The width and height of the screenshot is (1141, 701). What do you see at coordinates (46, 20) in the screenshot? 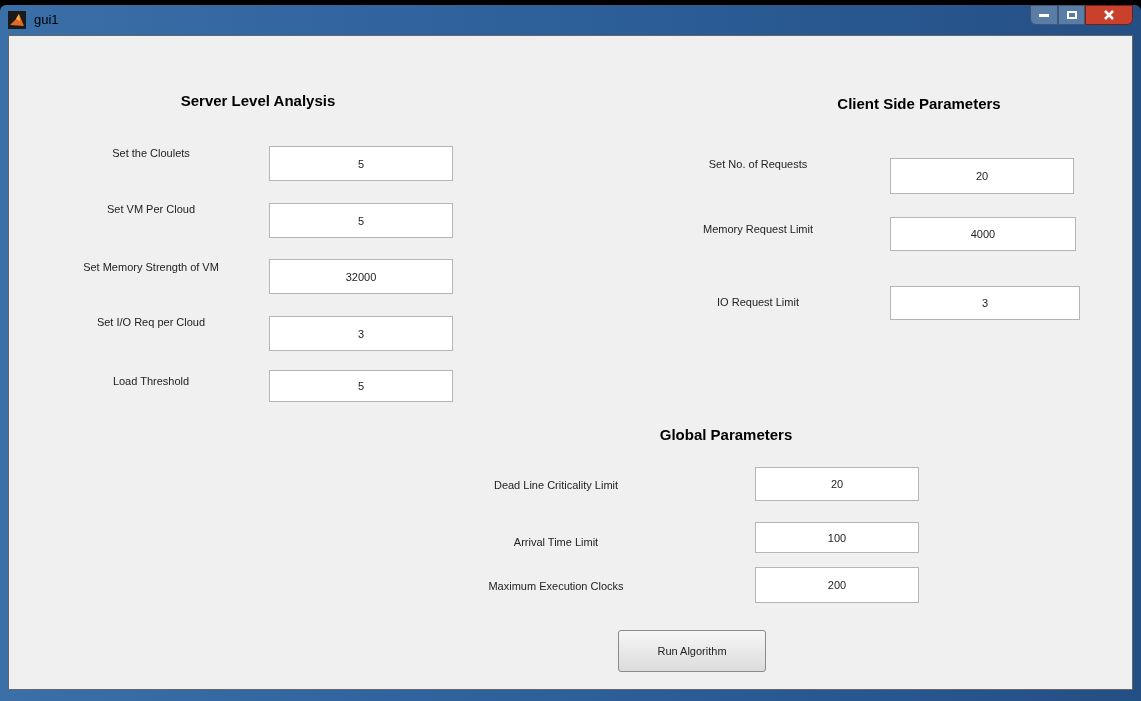
I see `window-title: gui1` at bounding box center [46, 20].